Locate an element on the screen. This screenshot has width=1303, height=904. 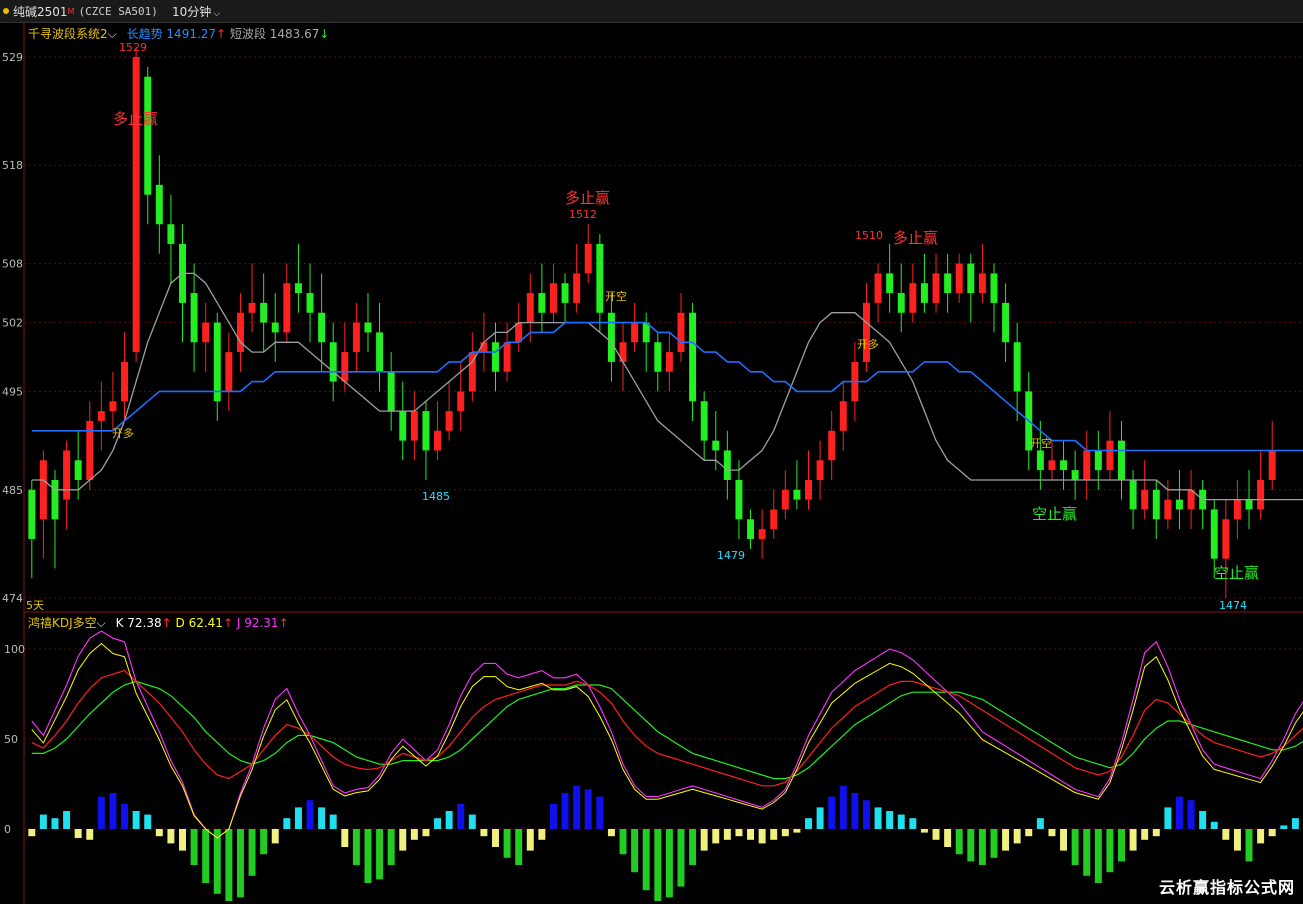
period-selector: 10分钟 ⌵ is located at coordinates (196, 11).